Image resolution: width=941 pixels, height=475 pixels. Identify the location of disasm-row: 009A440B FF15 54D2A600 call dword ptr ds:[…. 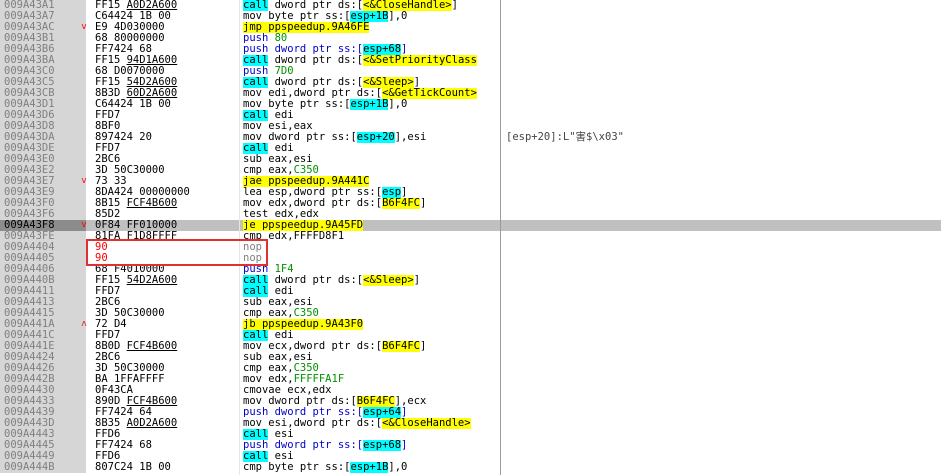
(470, 280).